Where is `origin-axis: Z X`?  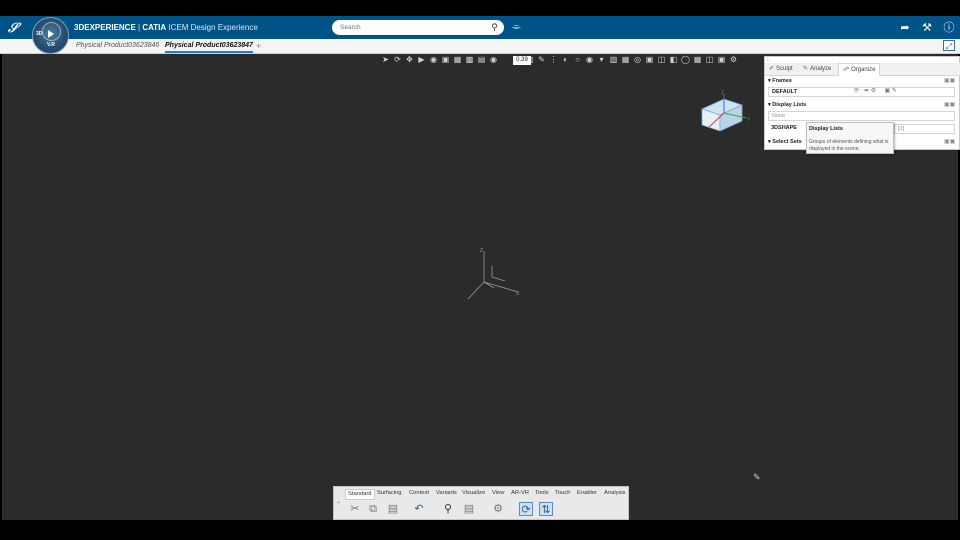 origin-axis: Z X is located at coordinates (493, 274).